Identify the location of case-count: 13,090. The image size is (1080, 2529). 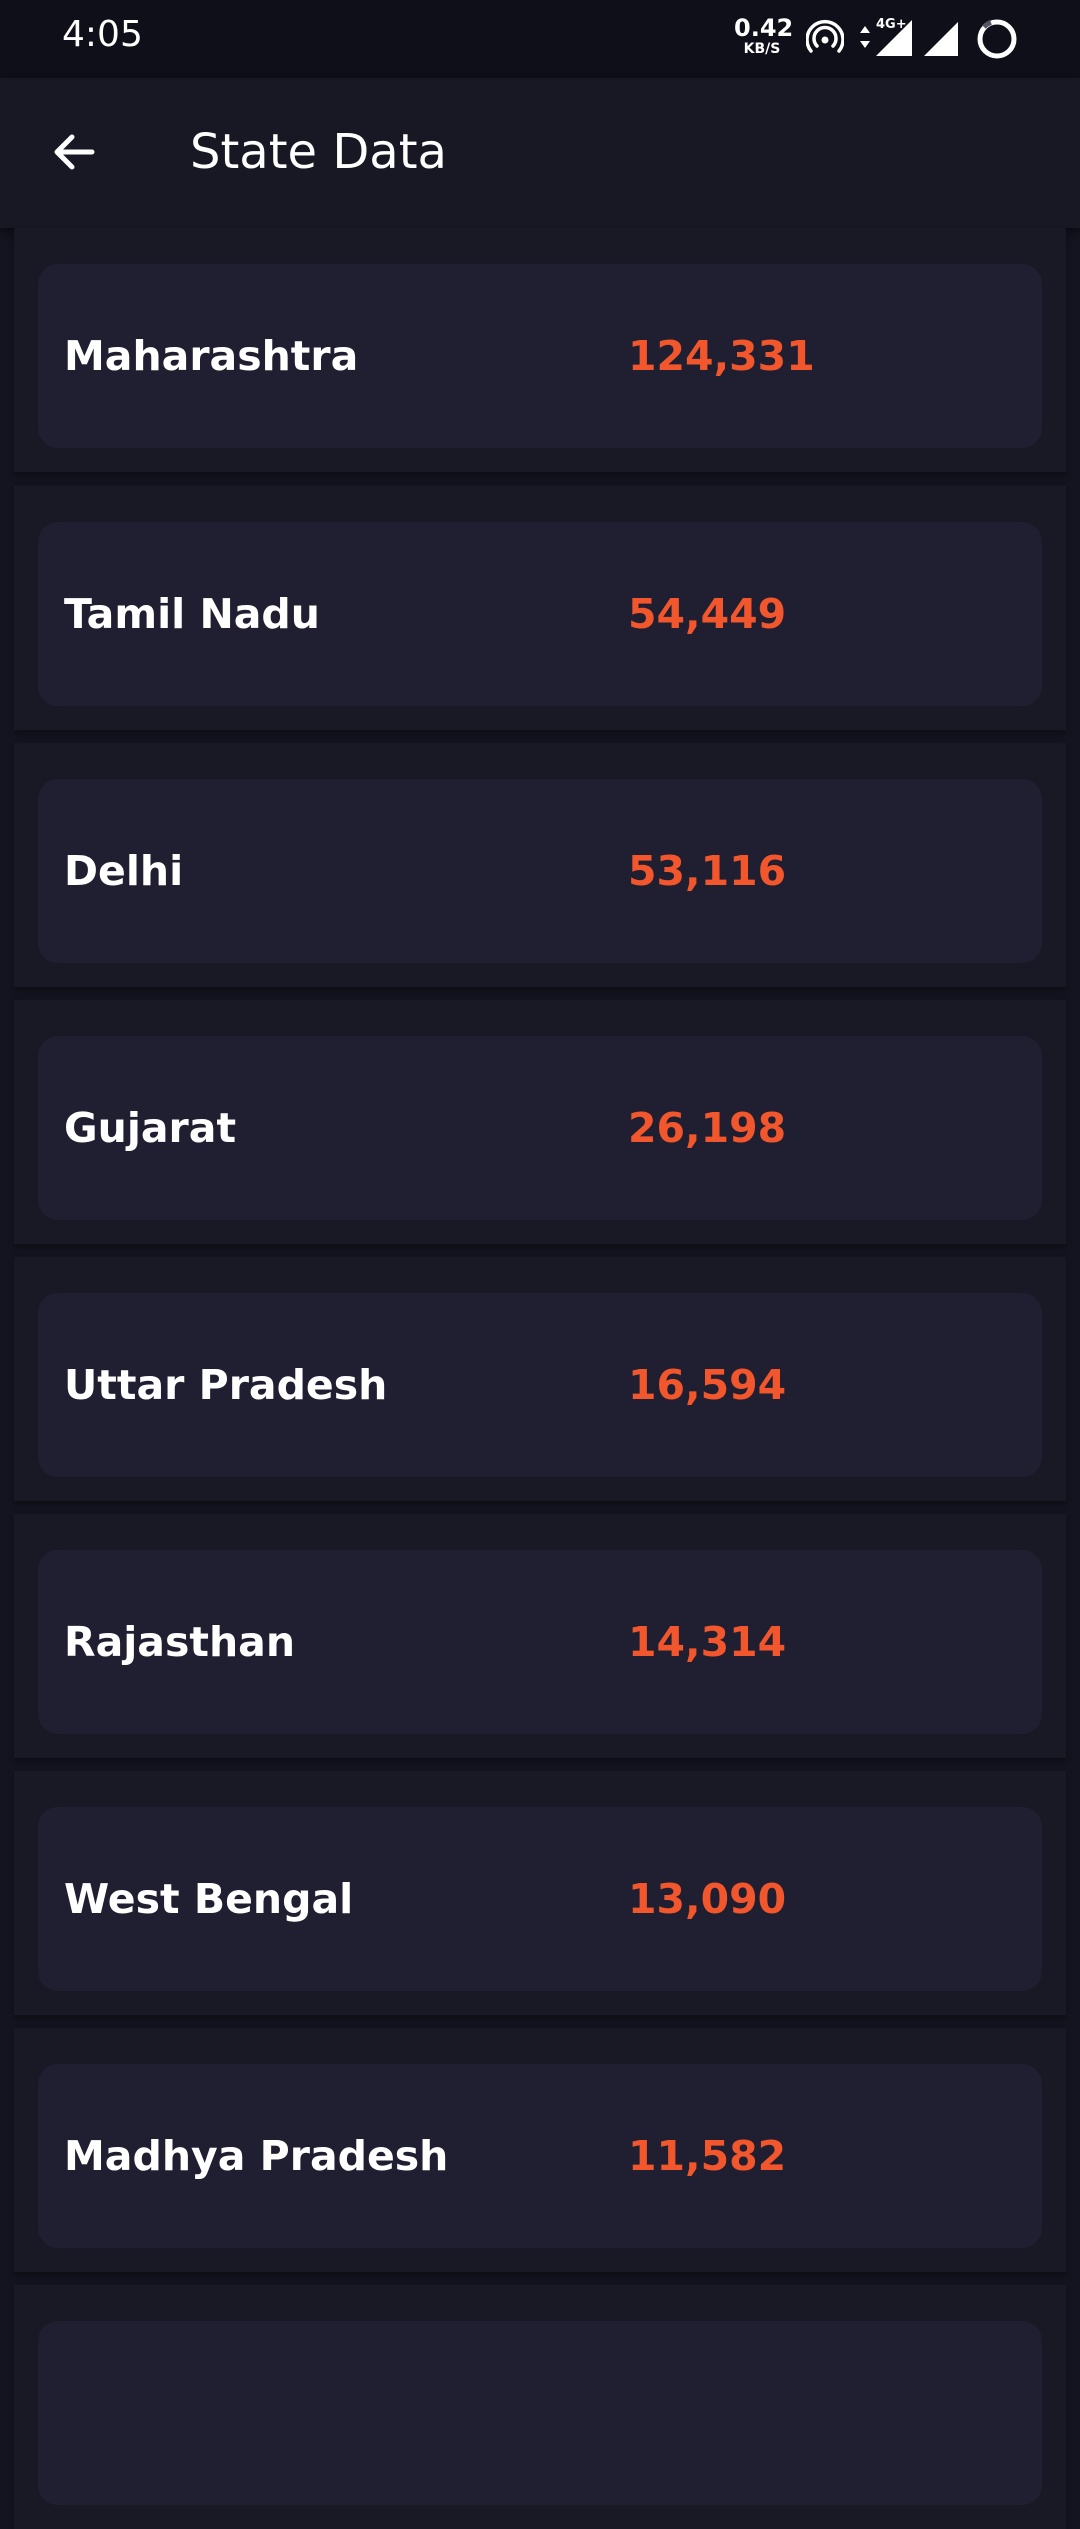
(707, 1899).